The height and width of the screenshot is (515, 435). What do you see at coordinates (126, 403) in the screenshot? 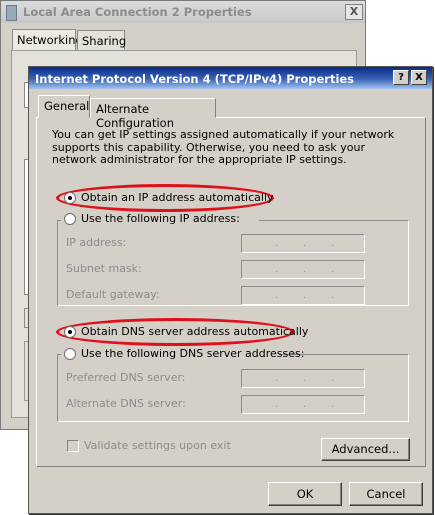
I see `alternate-dns-label: Alternate DNS server:` at bounding box center [126, 403].